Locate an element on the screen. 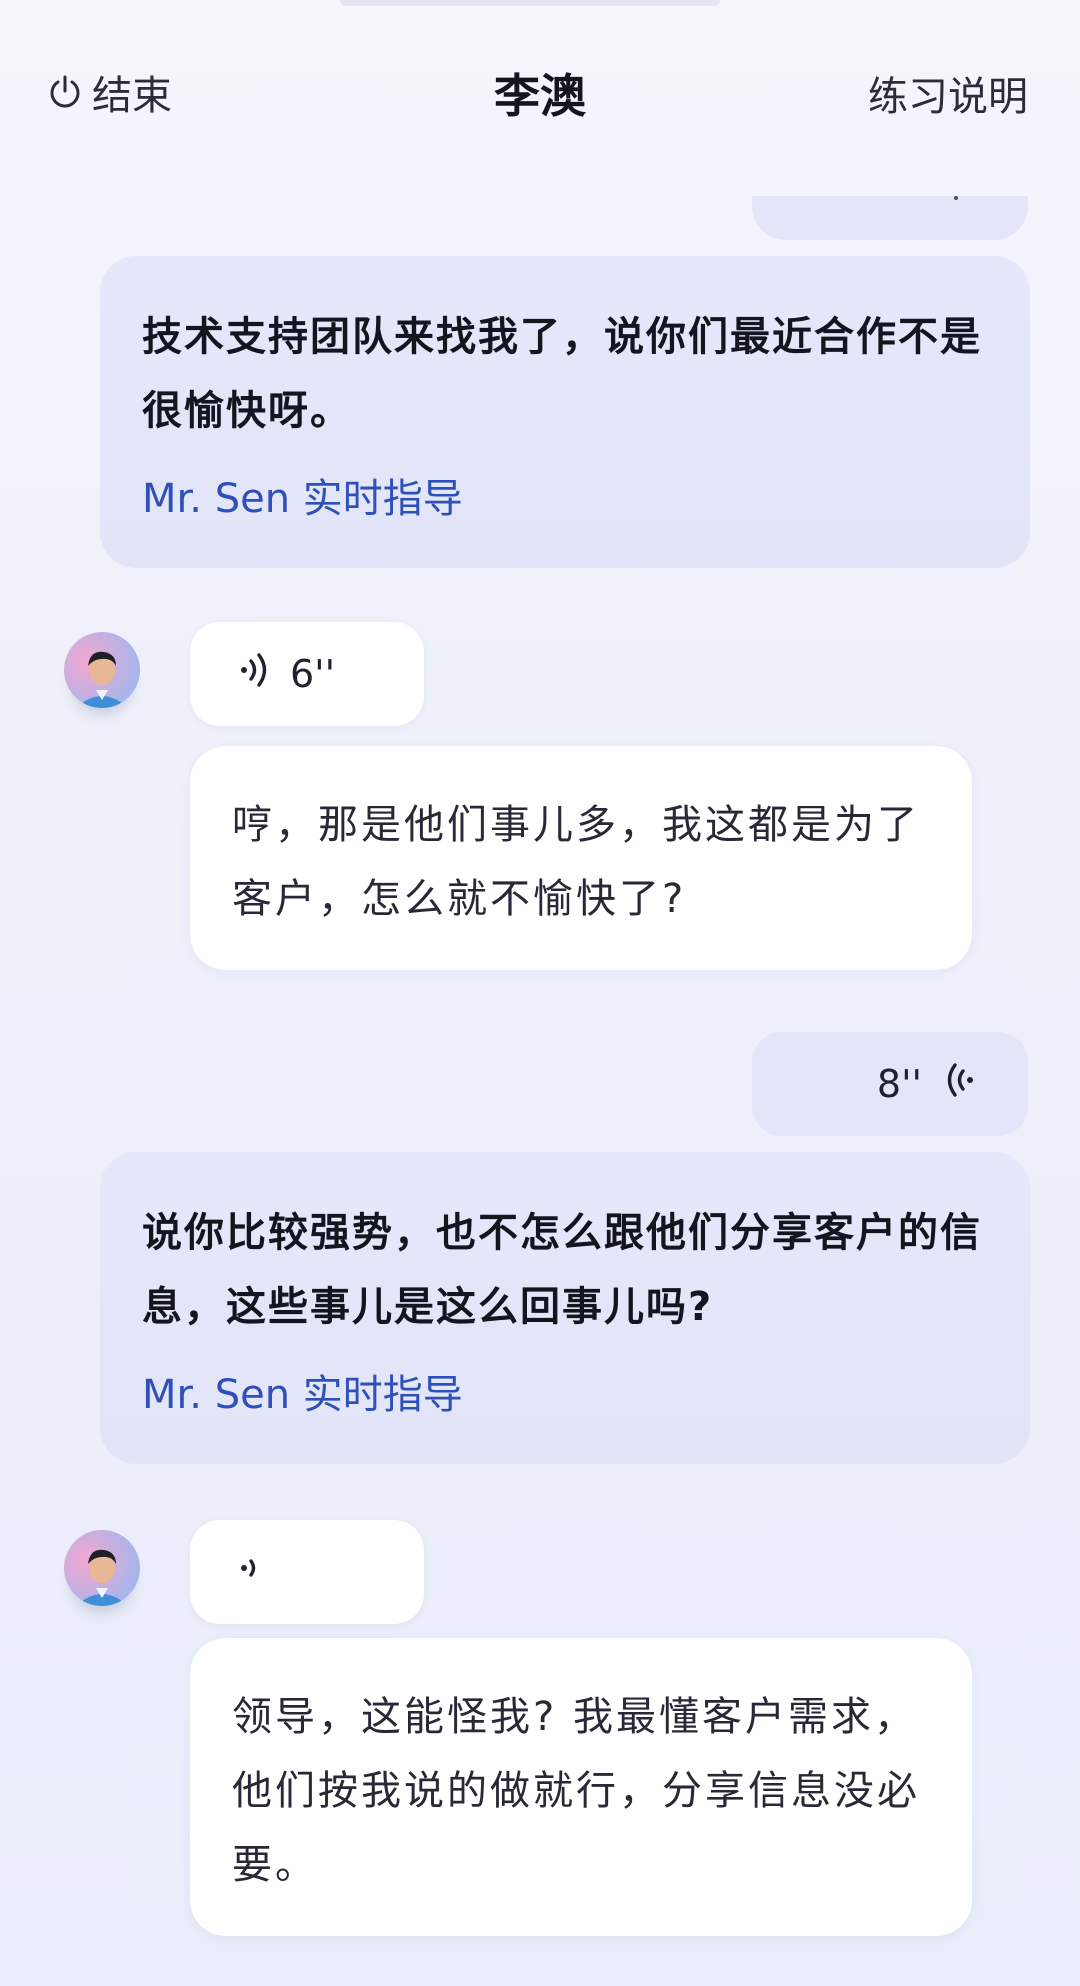  voice-duration: 6'' is located at coordinates (313, 674).